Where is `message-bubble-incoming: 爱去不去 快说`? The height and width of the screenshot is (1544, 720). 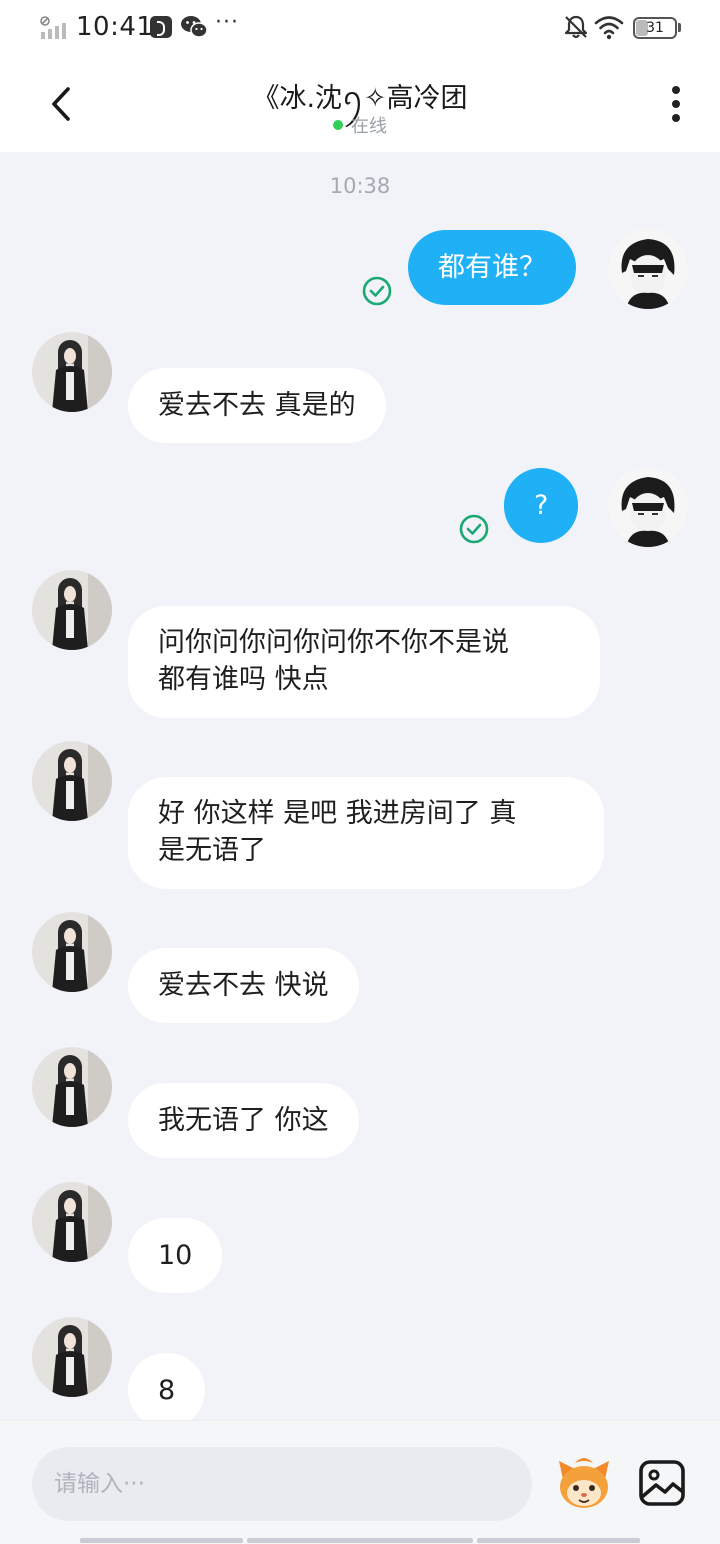
message-bubble-incoming: 爱去不去 快说 is located at coordinates (243, 985).